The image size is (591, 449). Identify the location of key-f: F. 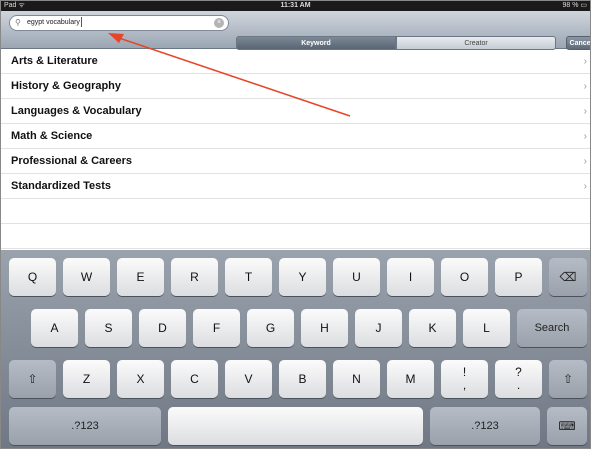
(216, 328).